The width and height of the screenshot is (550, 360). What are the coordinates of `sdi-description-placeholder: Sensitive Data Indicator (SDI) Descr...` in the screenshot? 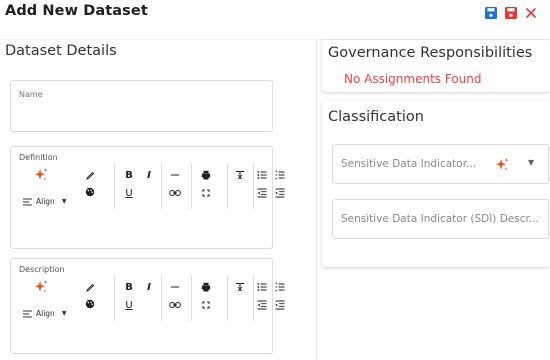 It's located at (440, 219).